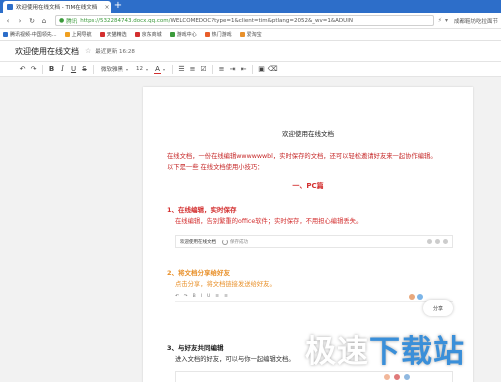  I want to click on bookmark-label: 上网导航, so click(81, 35).